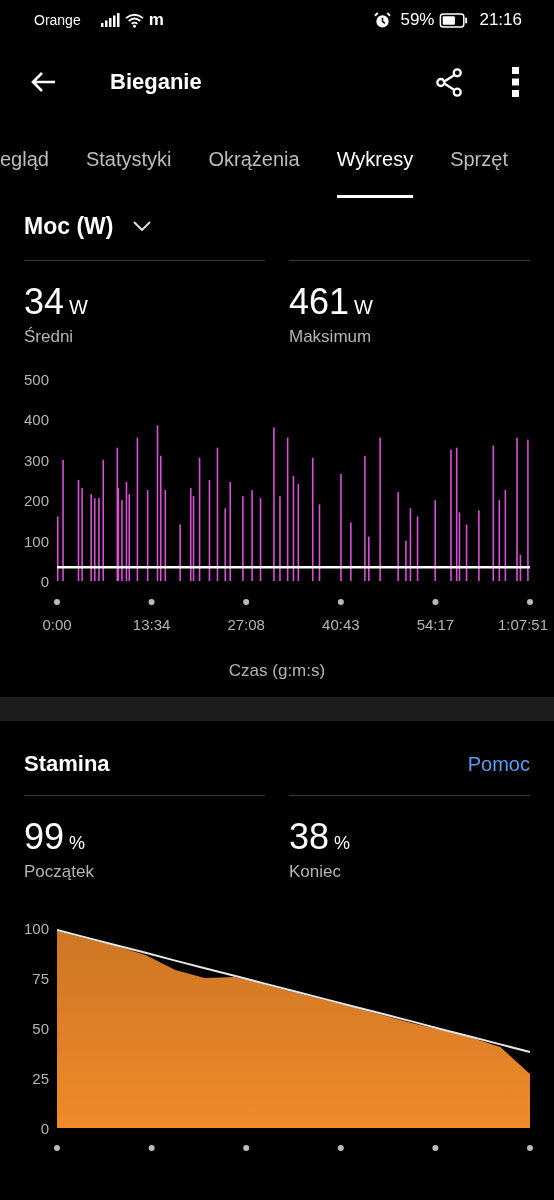 This screenshot has width=554, height=1200. I want to click on more-icon, so click(516, 82).